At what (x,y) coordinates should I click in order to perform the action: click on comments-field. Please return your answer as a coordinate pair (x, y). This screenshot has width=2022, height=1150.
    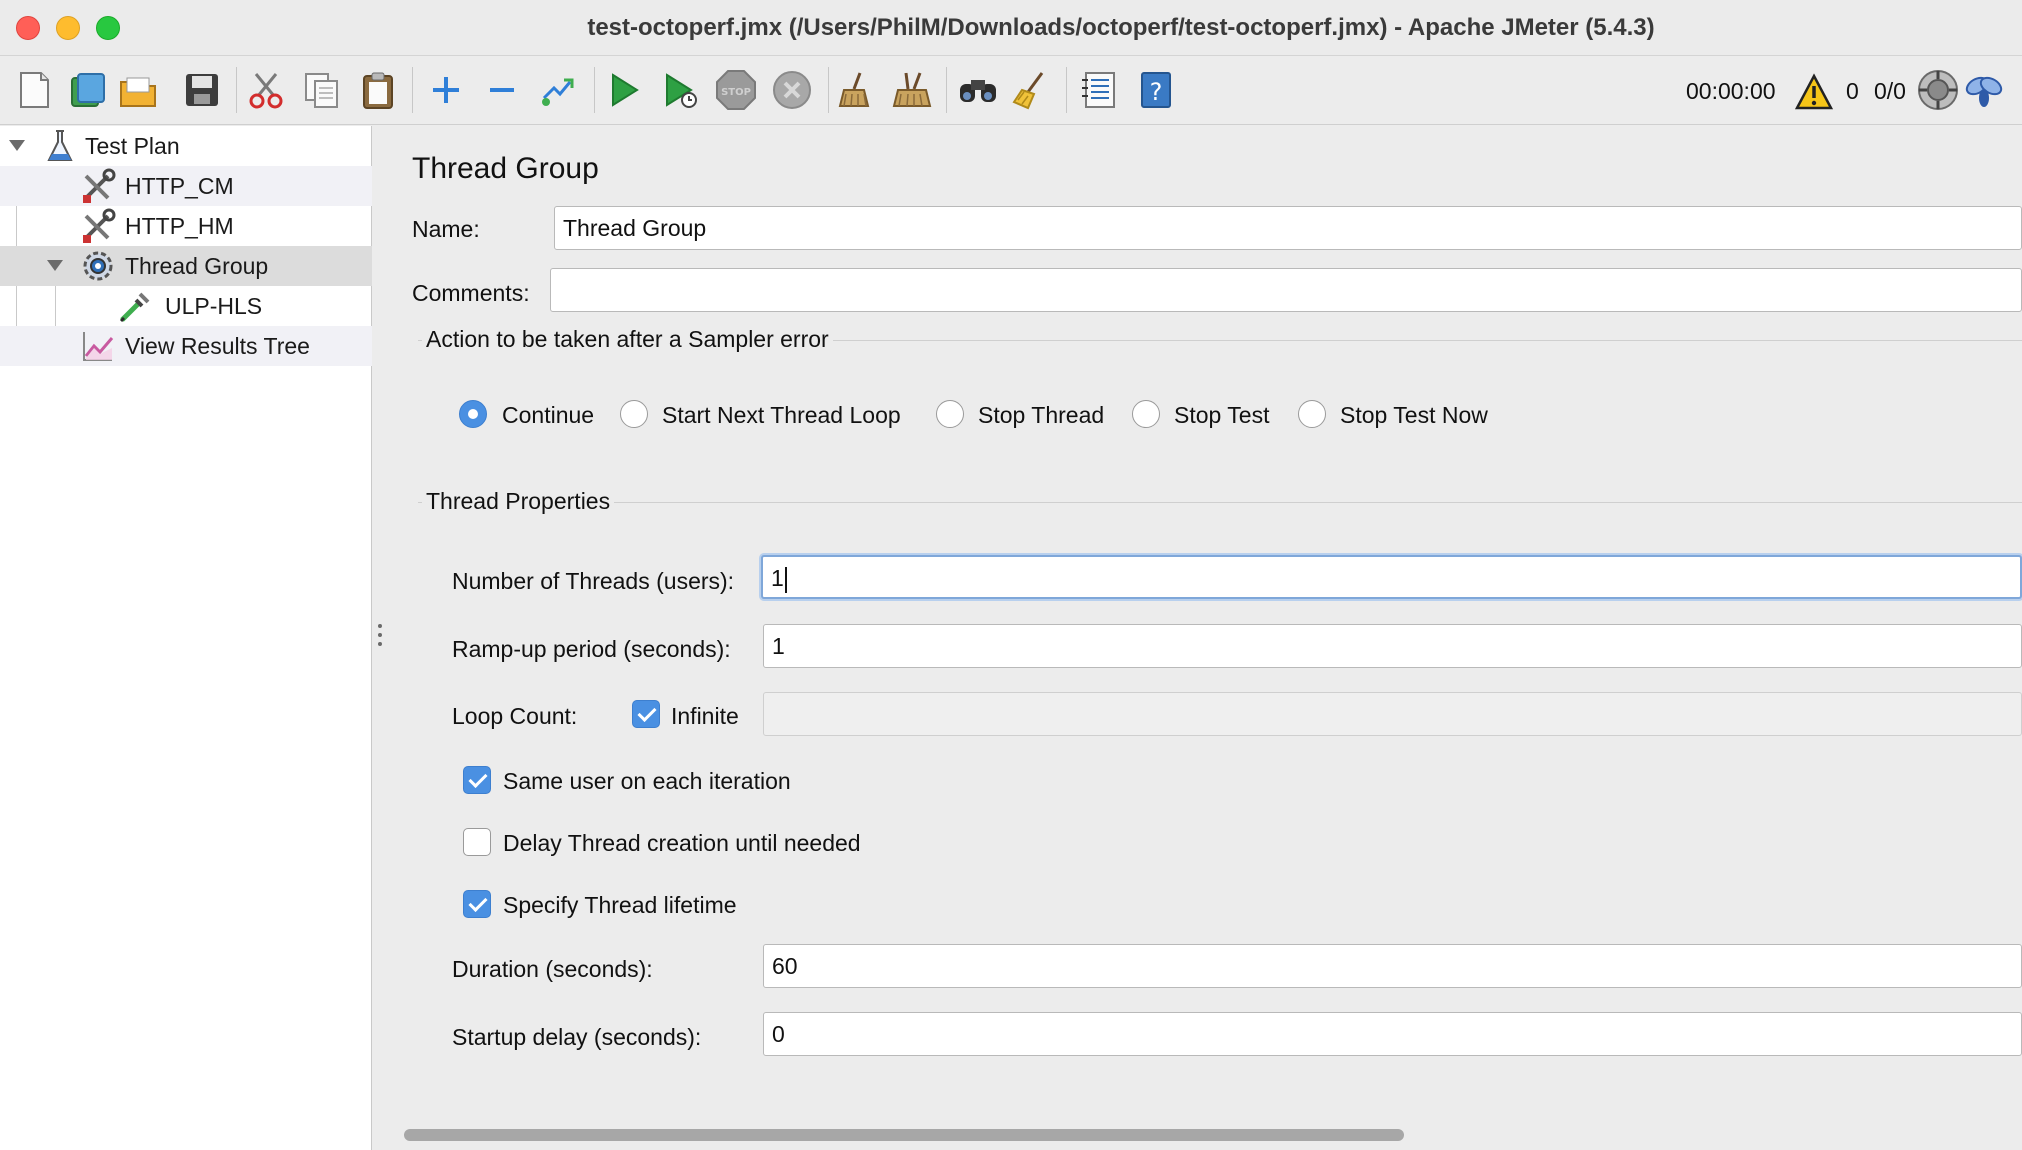
    Looking at the image, I should click on (1286, 290).